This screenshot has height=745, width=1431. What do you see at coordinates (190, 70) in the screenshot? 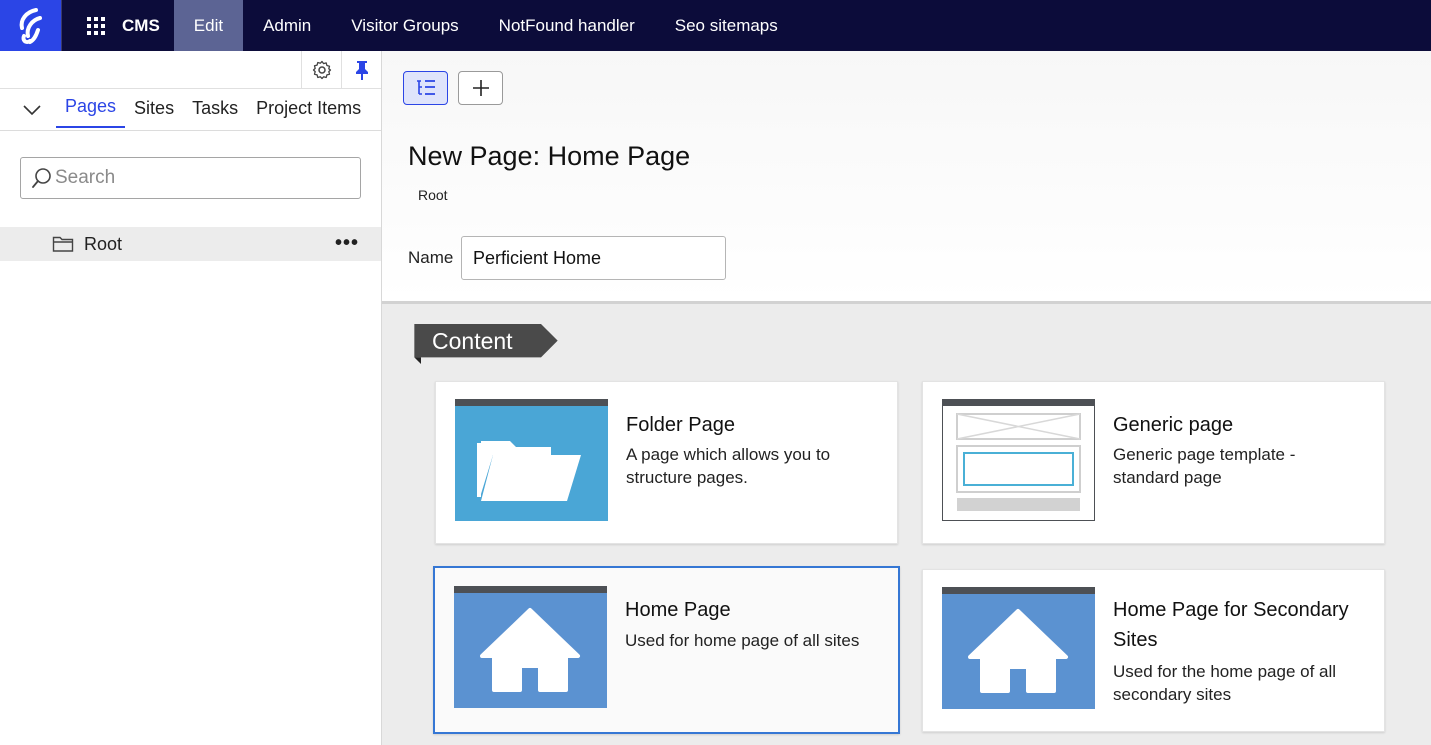
I see `pane-toolbar` at bounding box center [190, 70].